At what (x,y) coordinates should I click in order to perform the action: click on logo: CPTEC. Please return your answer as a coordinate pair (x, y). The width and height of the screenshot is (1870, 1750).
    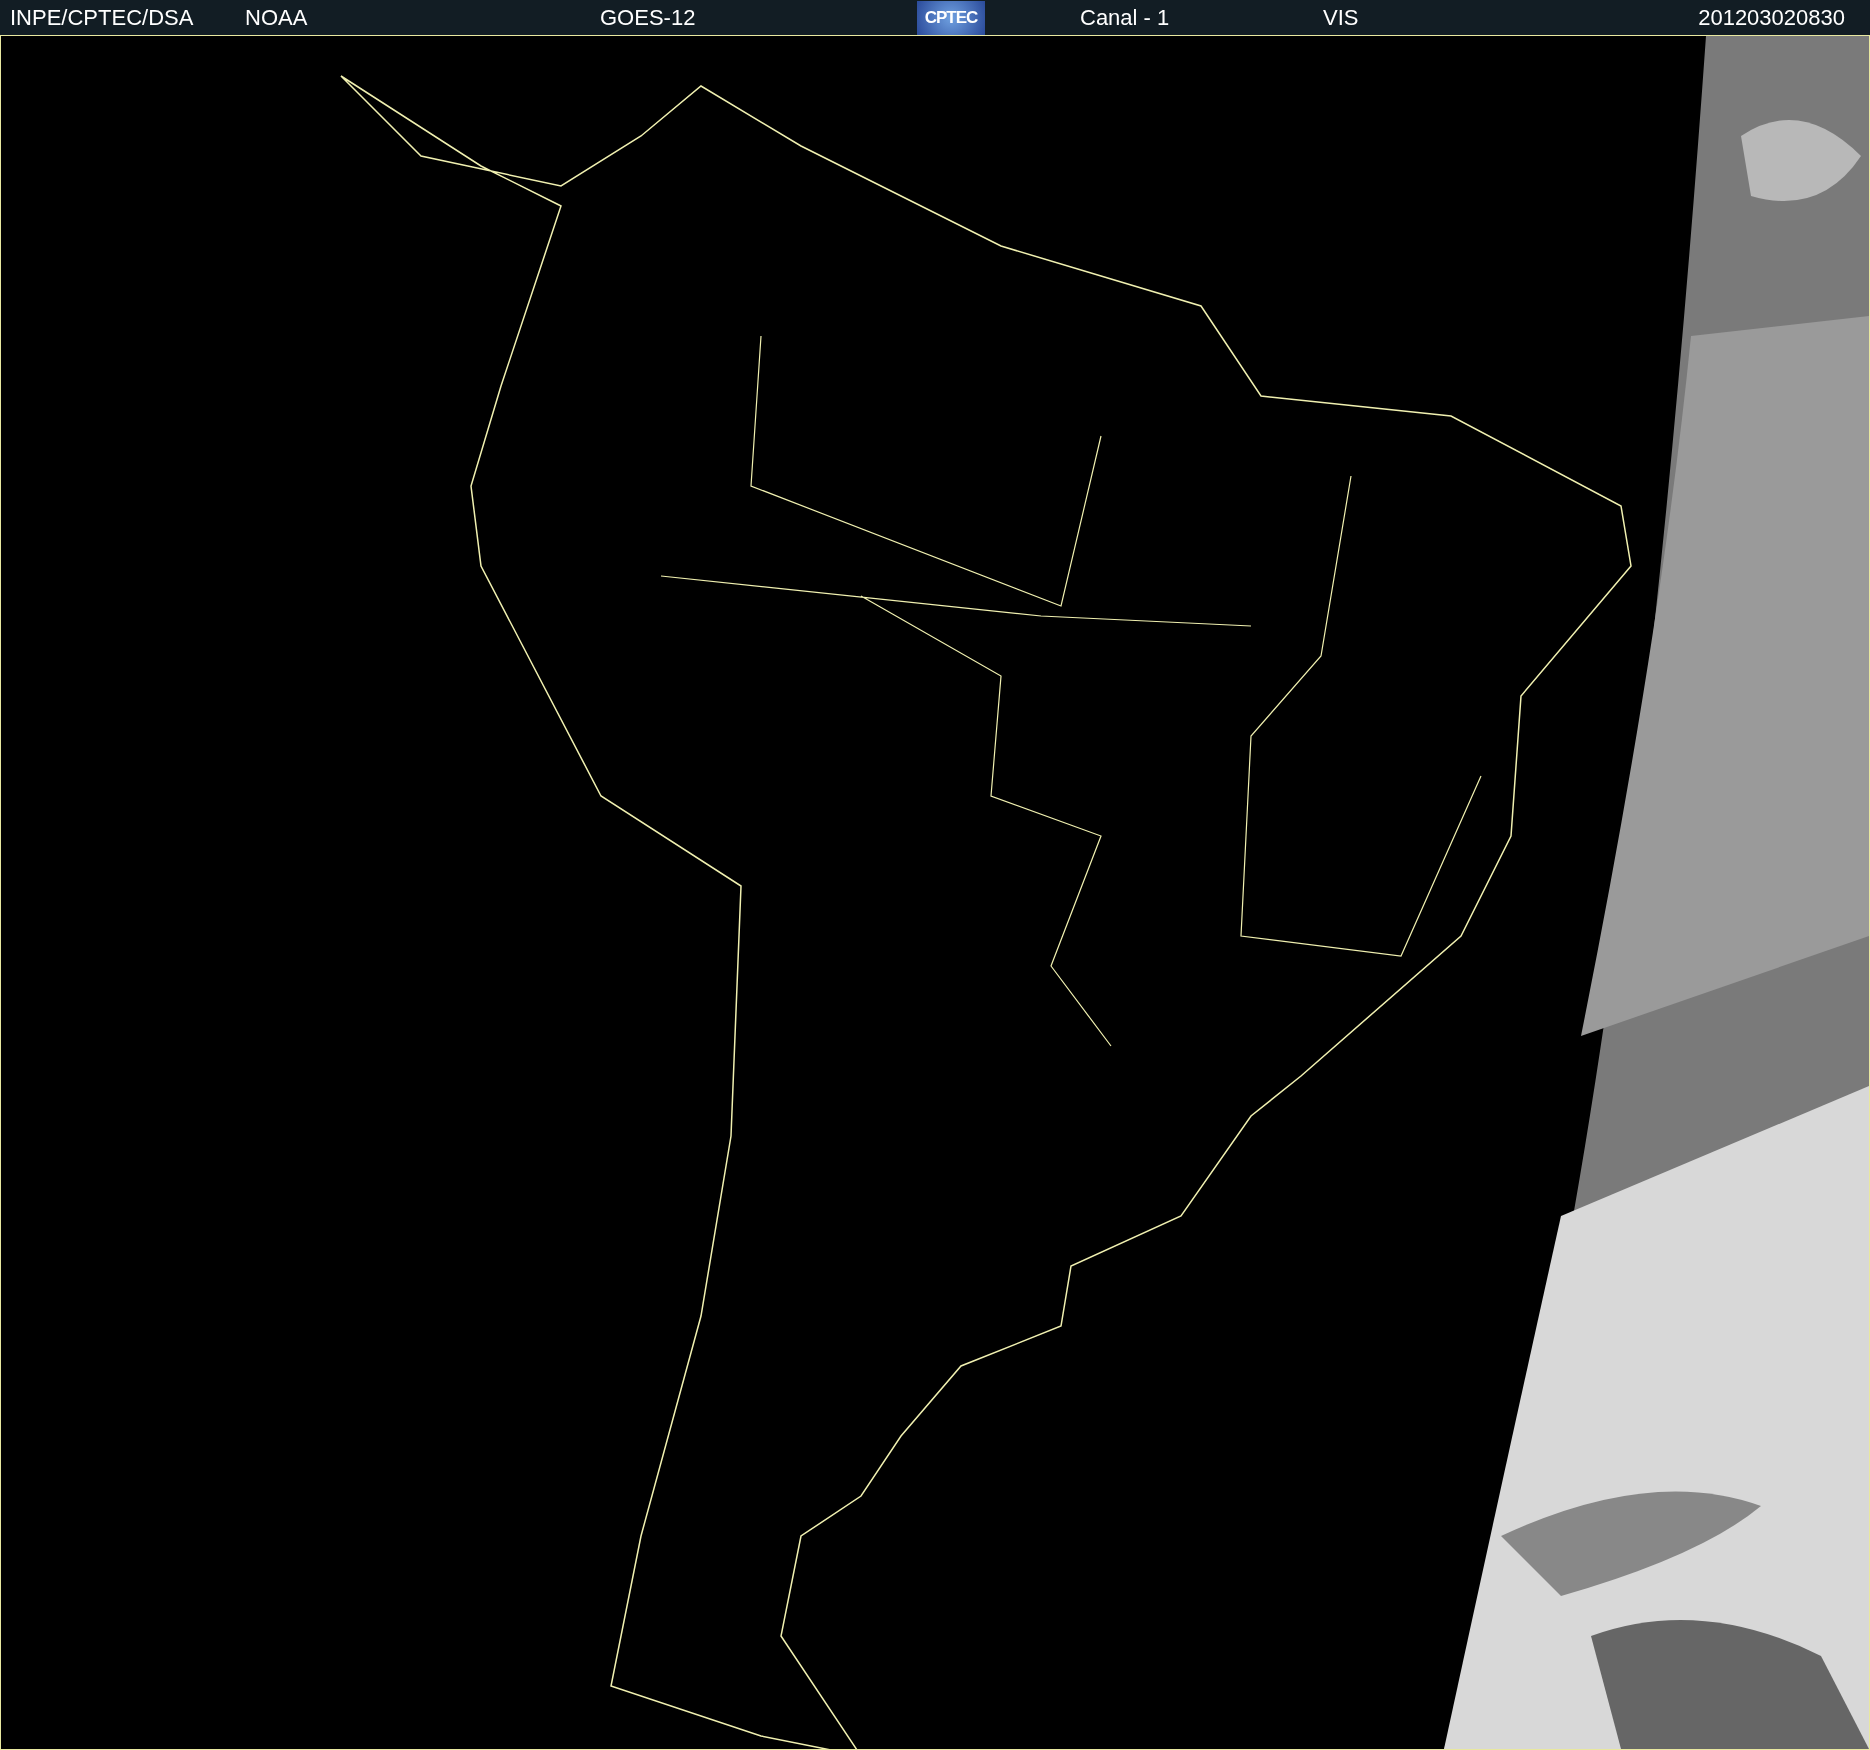
    Looking at the image, I should click on (951, 17).